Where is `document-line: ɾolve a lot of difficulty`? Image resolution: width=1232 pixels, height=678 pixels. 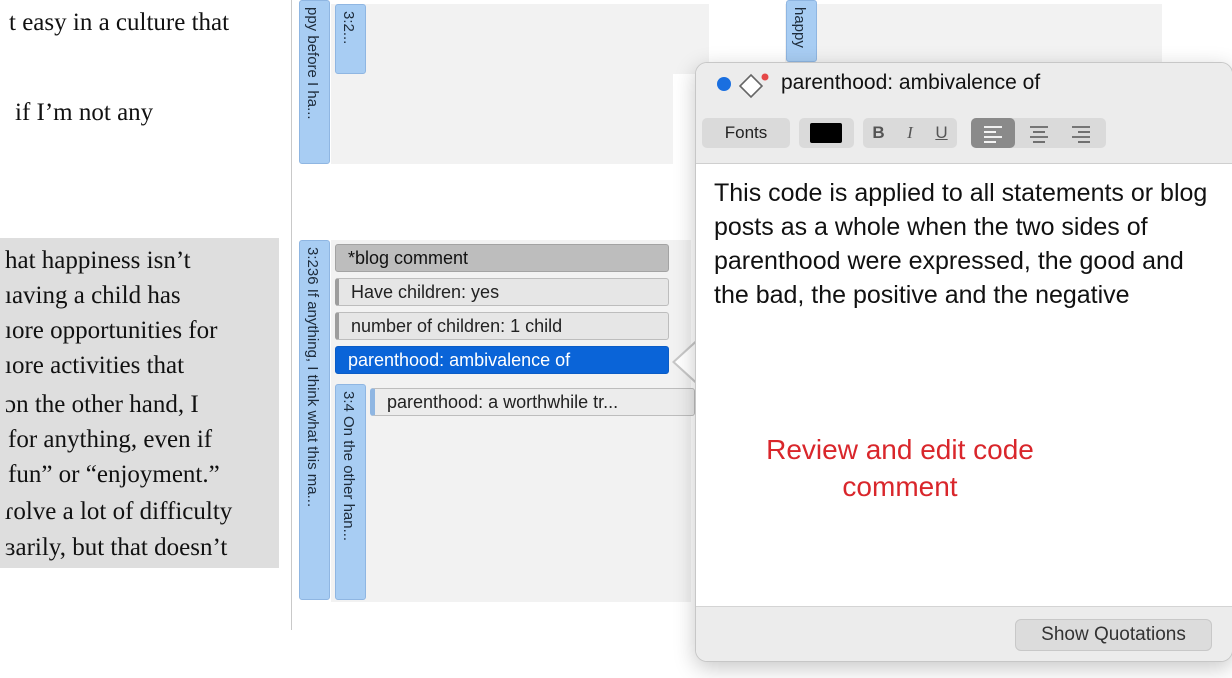
document-line: ɾolve a lot of difficulty is located at coordinates (119, 511).